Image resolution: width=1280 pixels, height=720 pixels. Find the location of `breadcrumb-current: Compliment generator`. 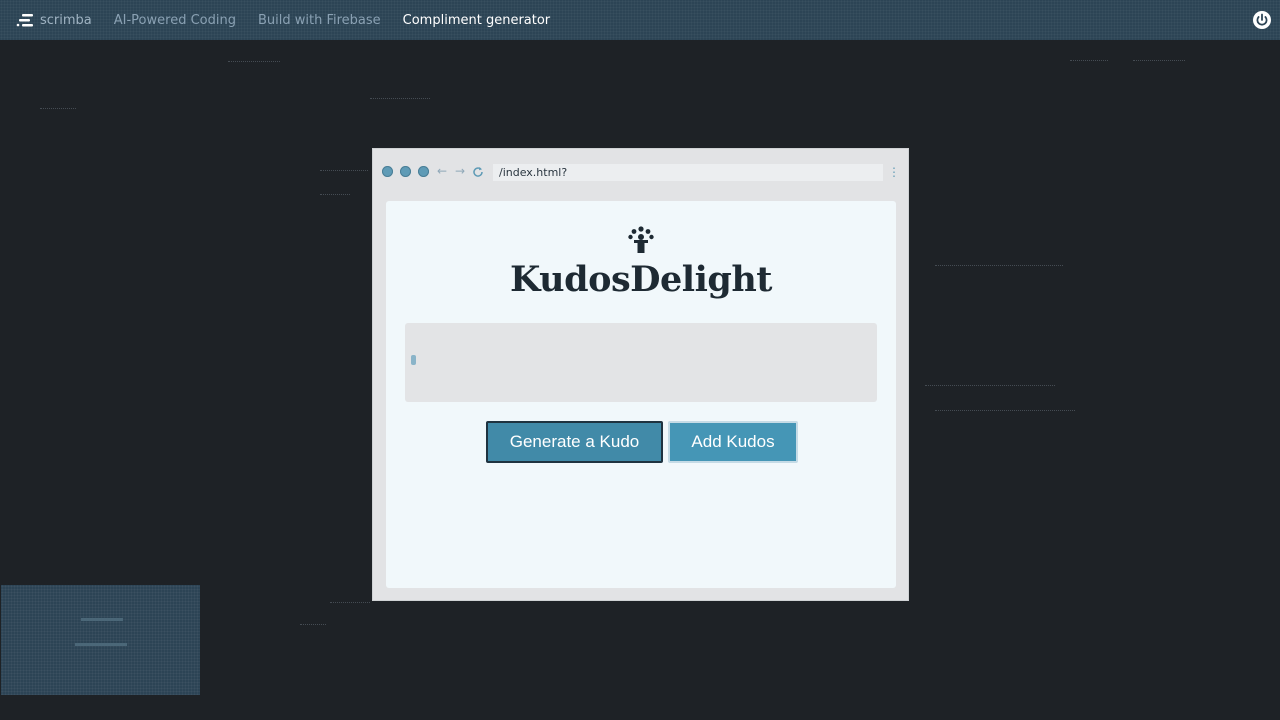

breadcrumb-current: Compliment generator is located at coordinates (476, 20).